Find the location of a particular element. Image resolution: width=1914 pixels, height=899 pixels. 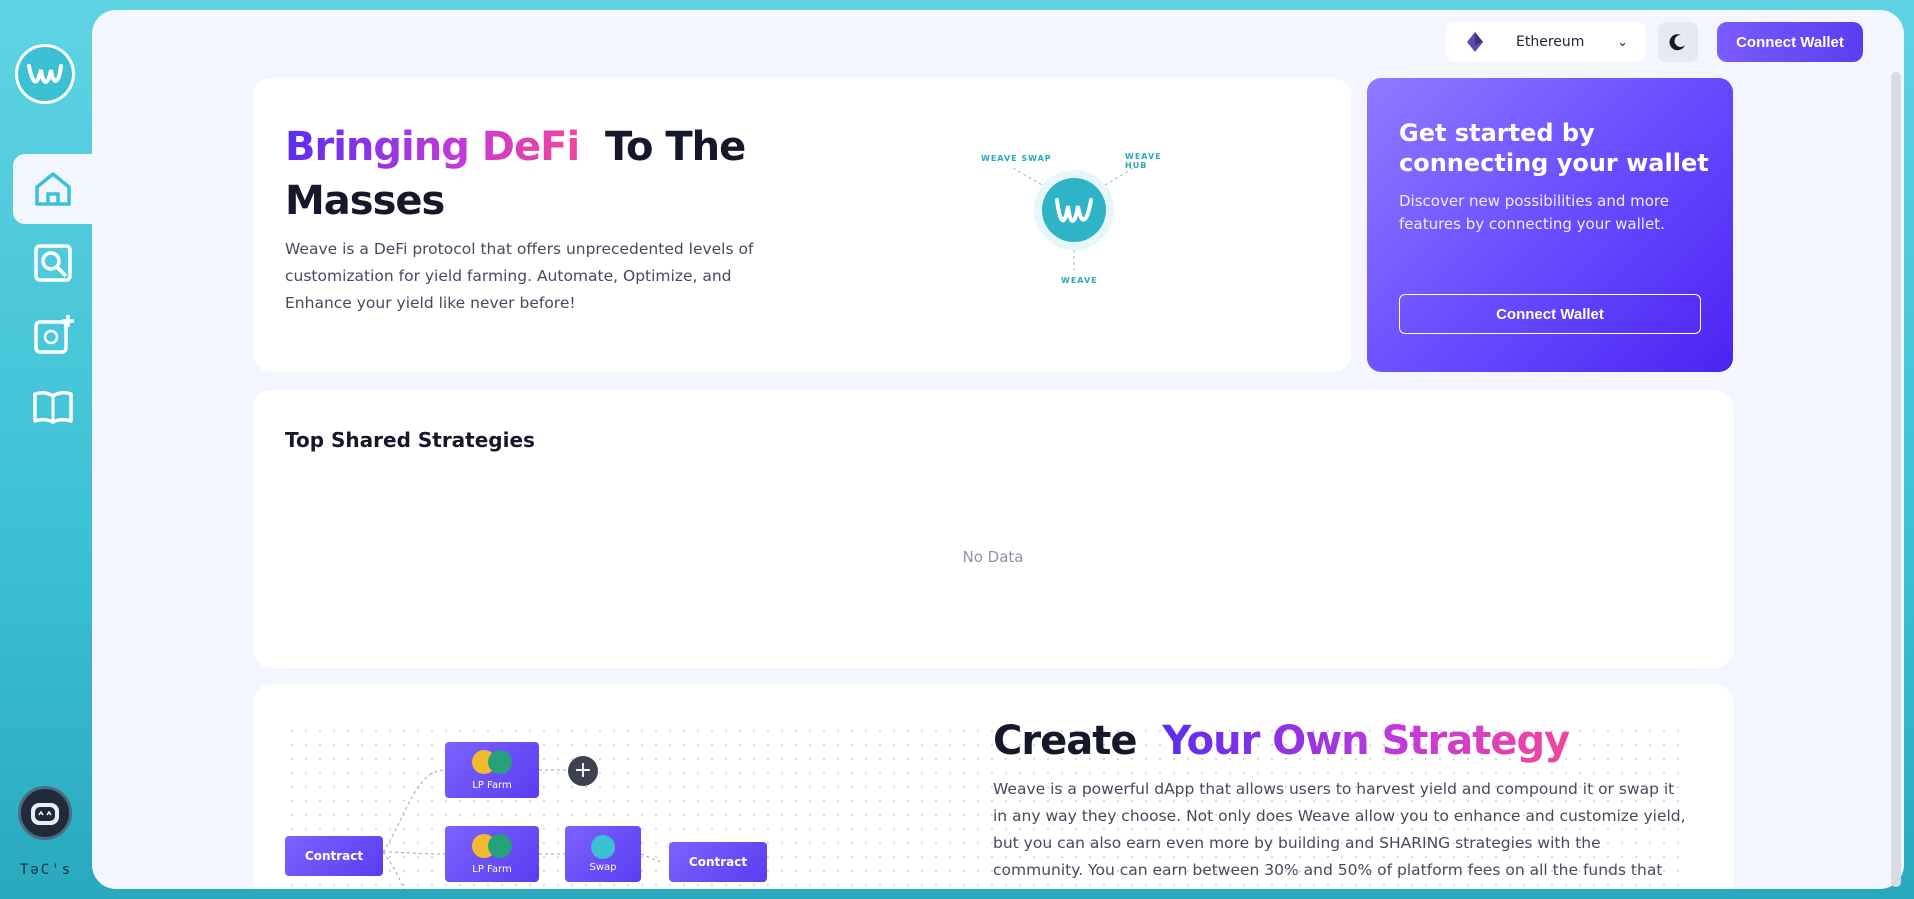

search-icon is located at coordinates (52, 263).